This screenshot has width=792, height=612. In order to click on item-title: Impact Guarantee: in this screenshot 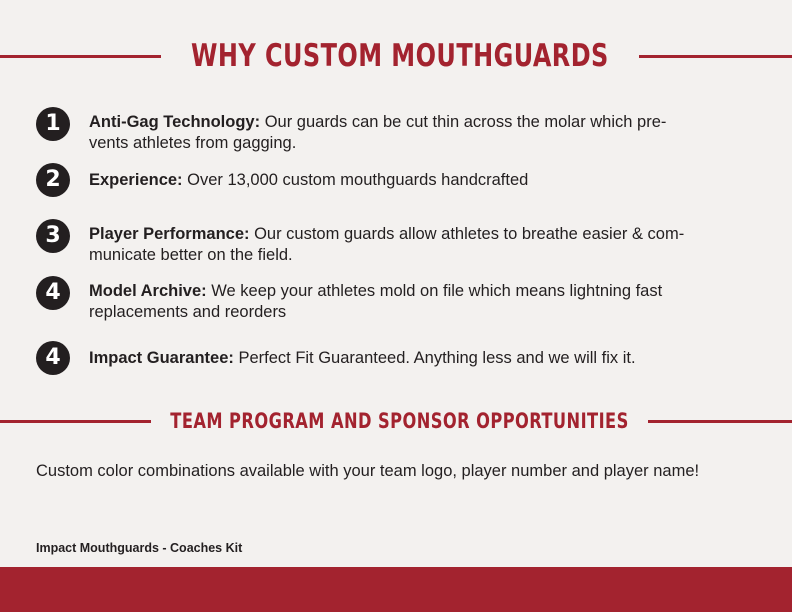, I will do `click(161, 358)`.